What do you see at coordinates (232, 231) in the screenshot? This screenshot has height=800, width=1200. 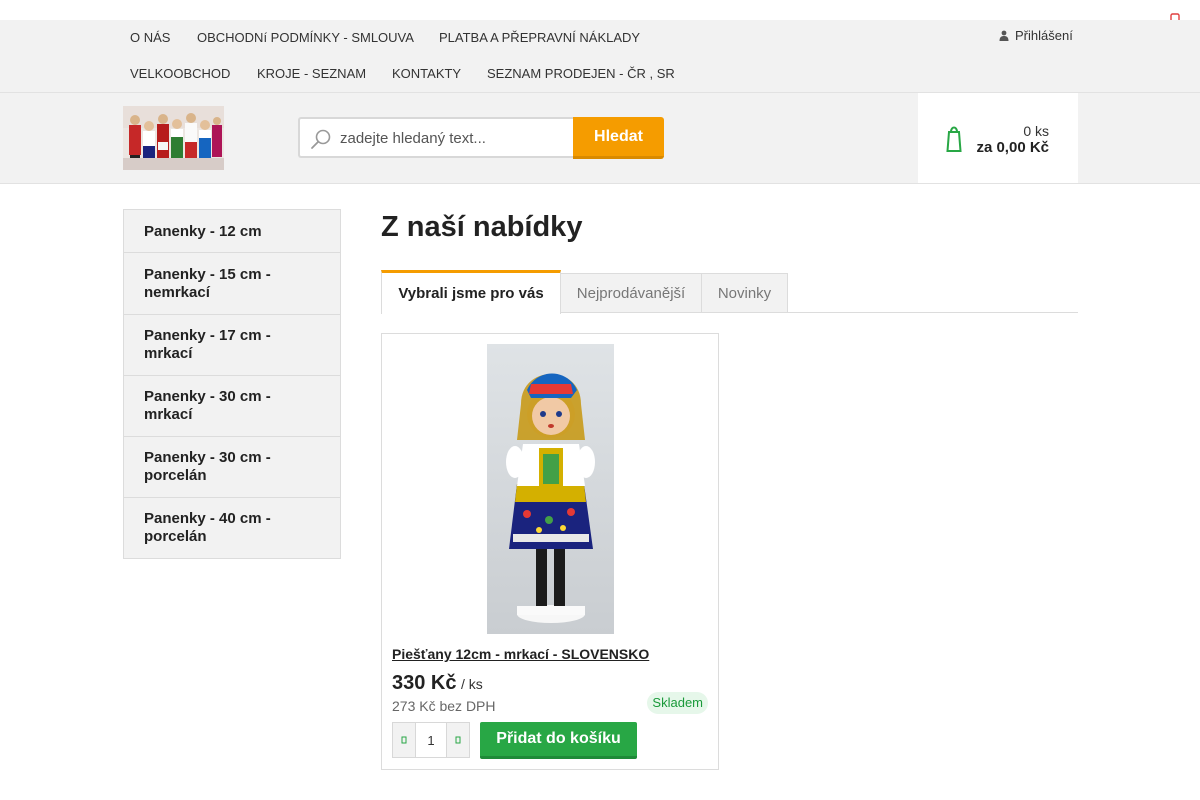 I see `sidebar-item-panenky-12: Panenky - 12 cm` at bounding box center [232, 231].